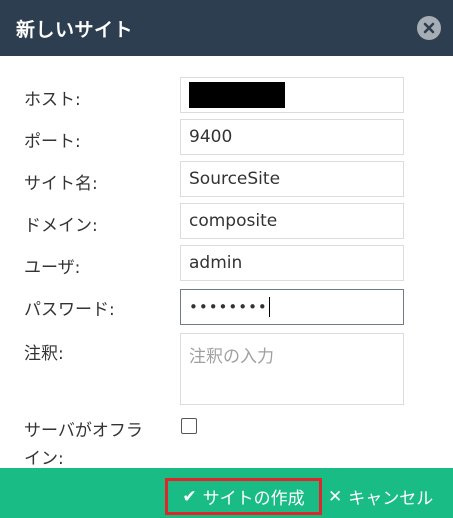  Describe the element at coordinates (52, 142) in the screenshot. I see `port-label: ポート:` at that location.